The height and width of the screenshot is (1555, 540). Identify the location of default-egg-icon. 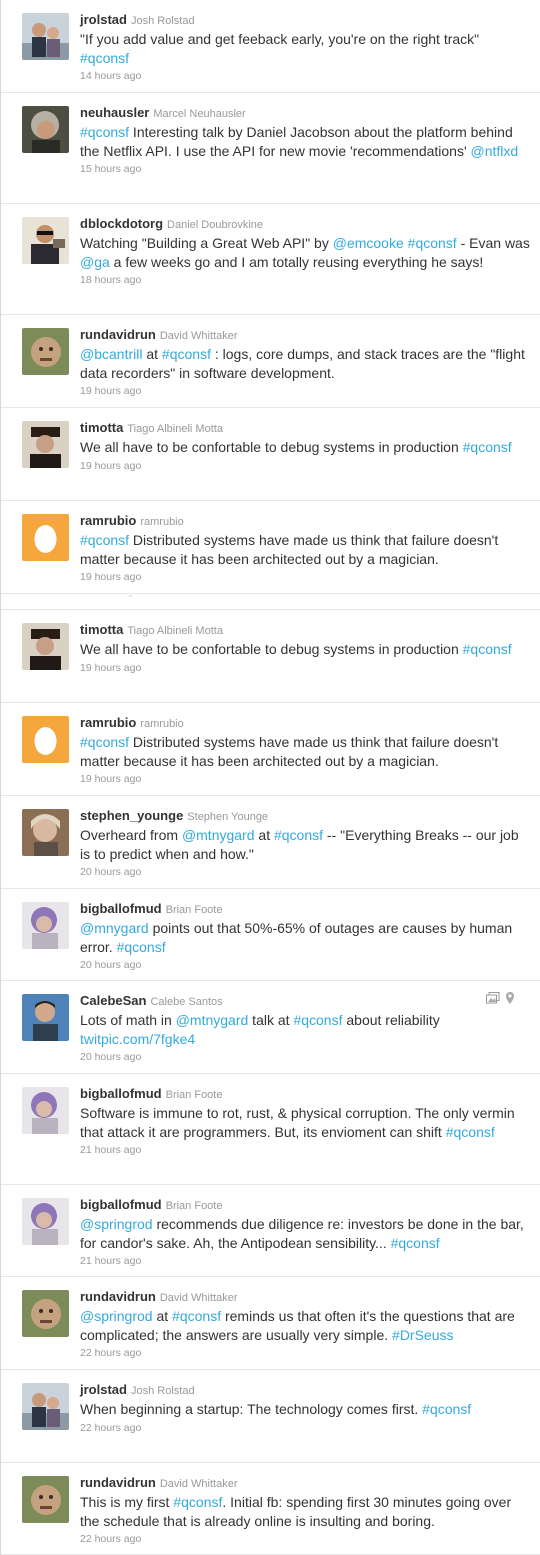
(45, 739).